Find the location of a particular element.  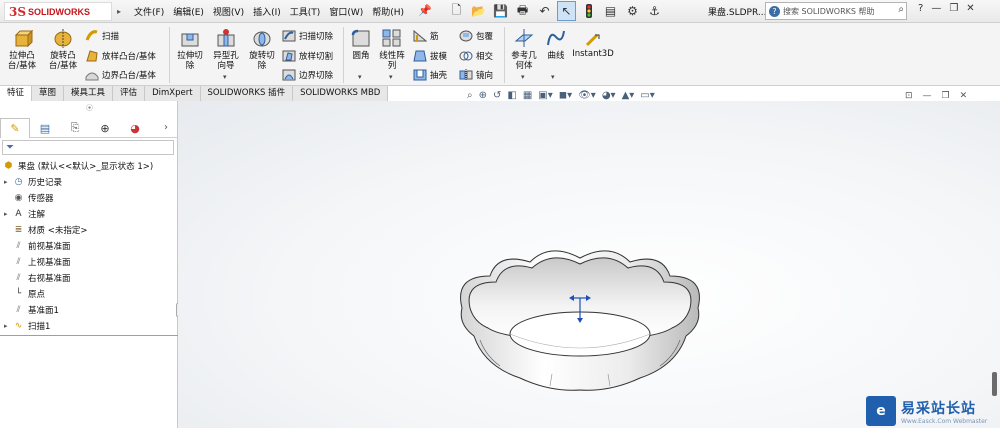

panel-grip-icon: ⦿ is located at coordinates (89, 108).